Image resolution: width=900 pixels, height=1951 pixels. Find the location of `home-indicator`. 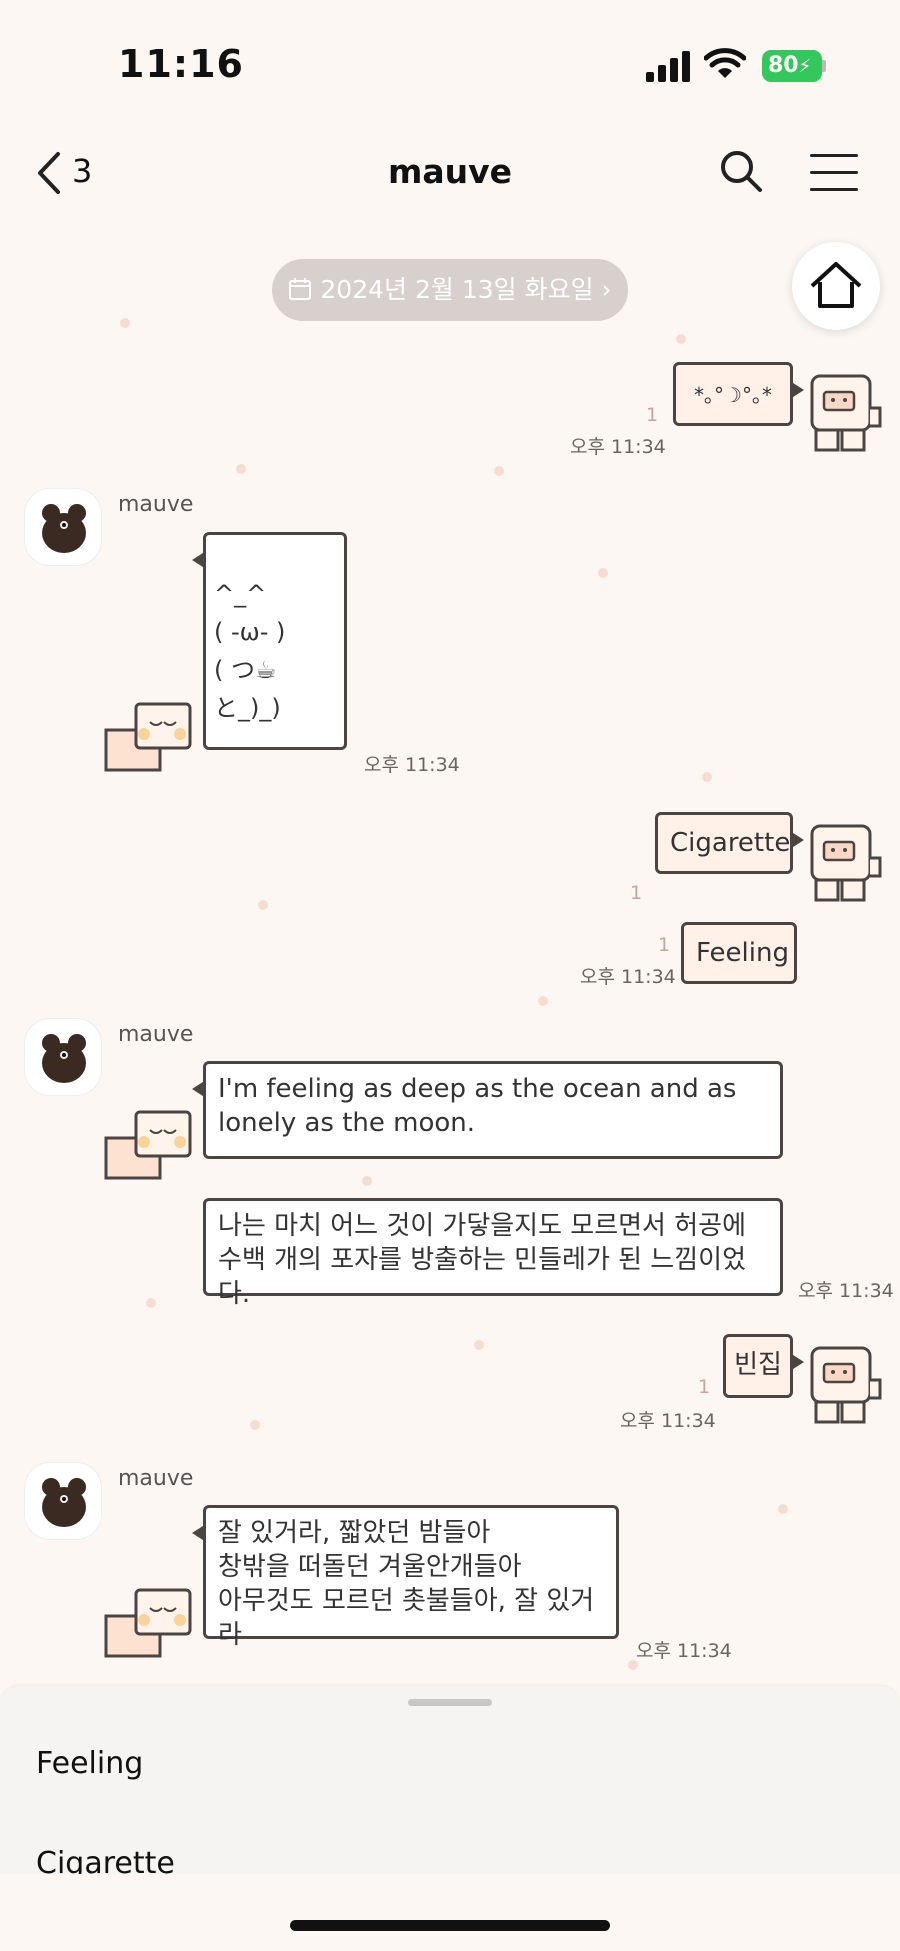

home-indicator is located at coordinates (450, 1925).